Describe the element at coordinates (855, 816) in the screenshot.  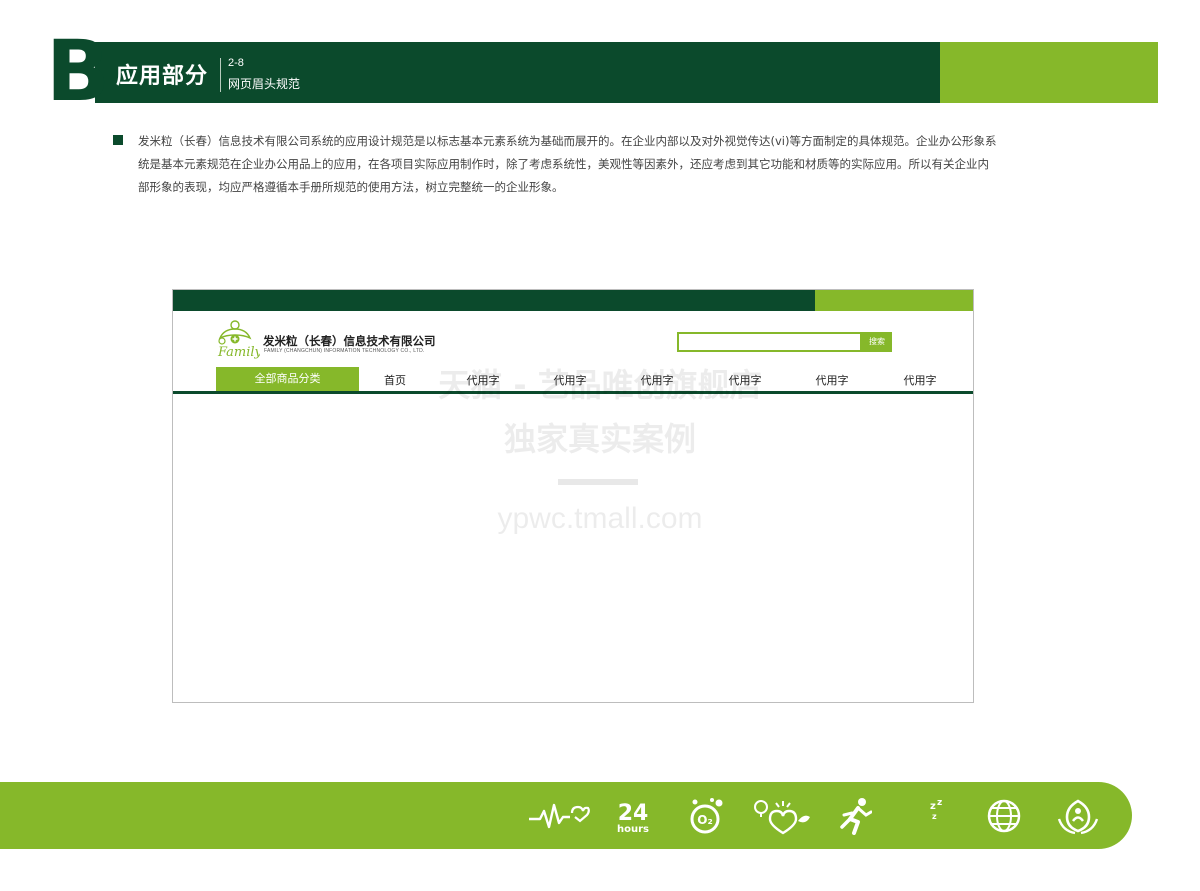
I see `running-icon` at that location.